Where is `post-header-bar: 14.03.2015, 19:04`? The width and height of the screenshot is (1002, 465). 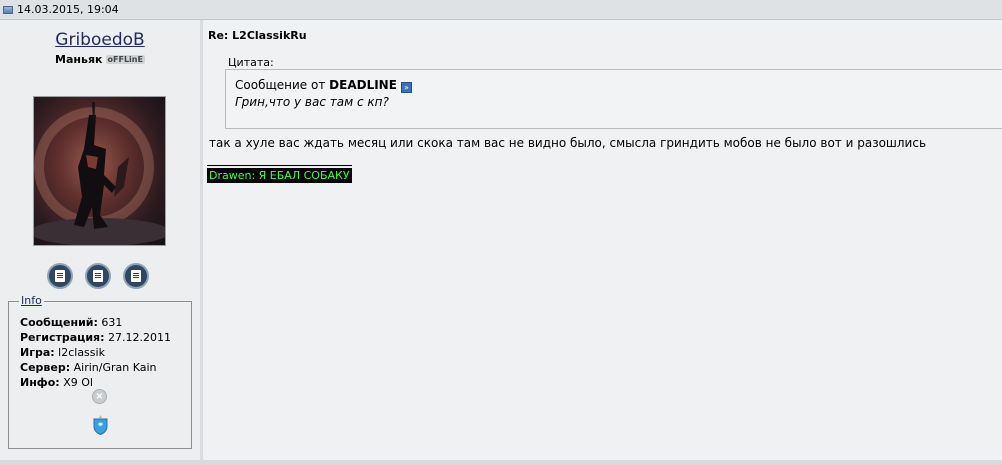 post-header-bar: 14.03.2015, 19:04 is located at coordinates (501, 10).